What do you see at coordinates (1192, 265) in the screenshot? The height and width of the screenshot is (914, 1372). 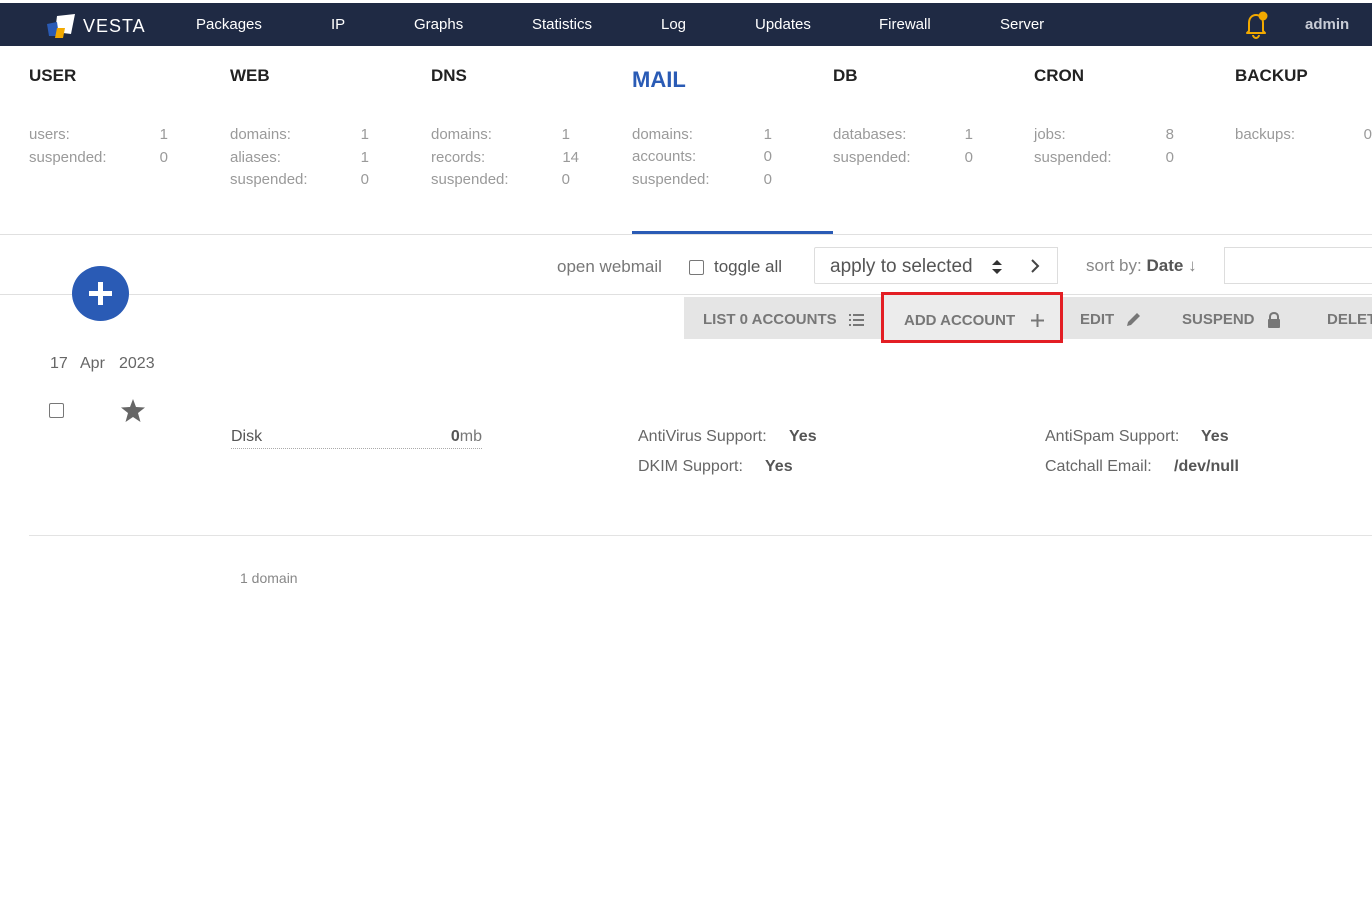 I see `sort-arrow-icon: ↓` at bounding box center [1192, 265].